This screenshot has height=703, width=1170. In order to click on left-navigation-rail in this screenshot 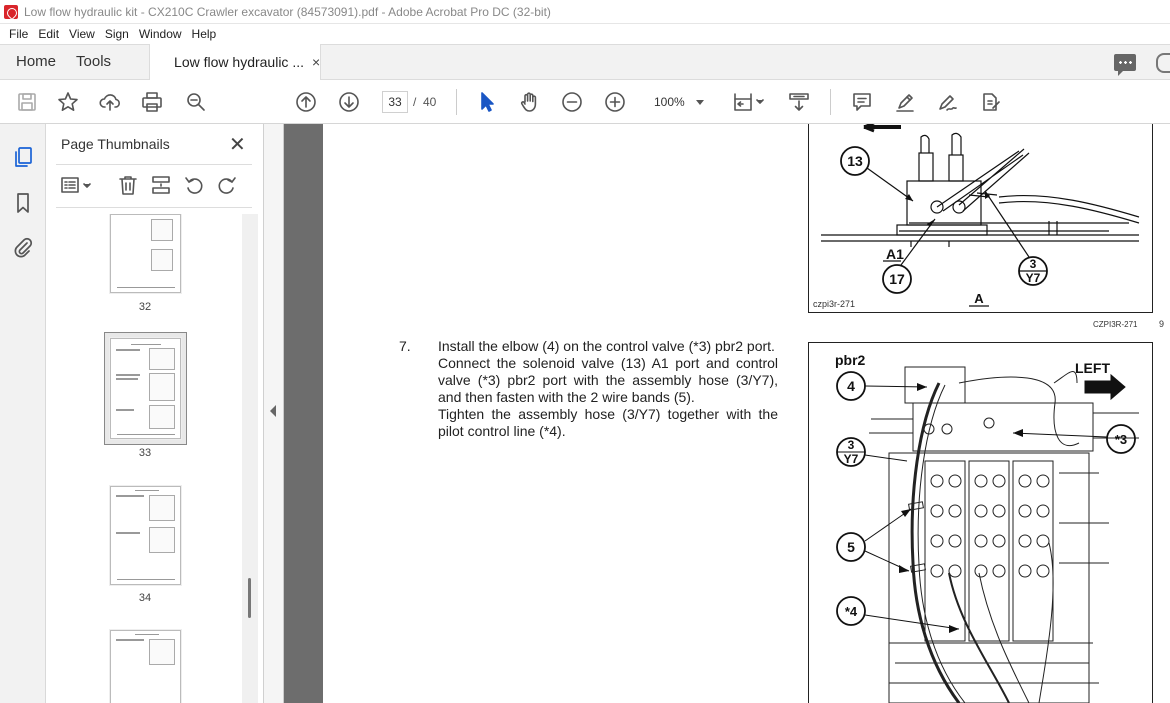, I will do `click(23, 413)`.